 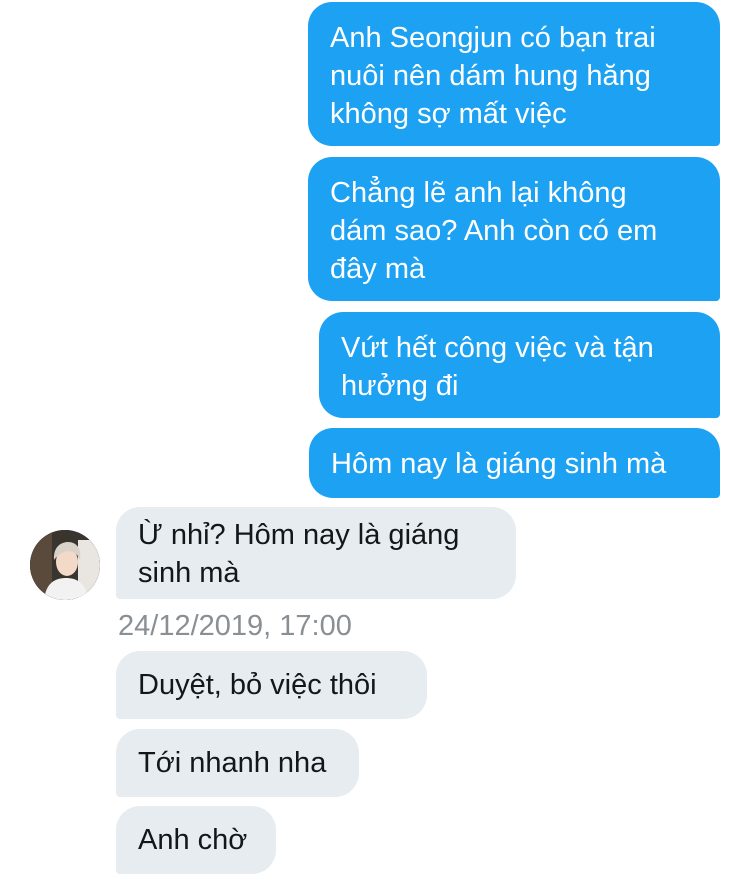 I want to click on sent-message-bubble: Vứt hết công việc và tận hưởng đi, so click(x=519, y=365).